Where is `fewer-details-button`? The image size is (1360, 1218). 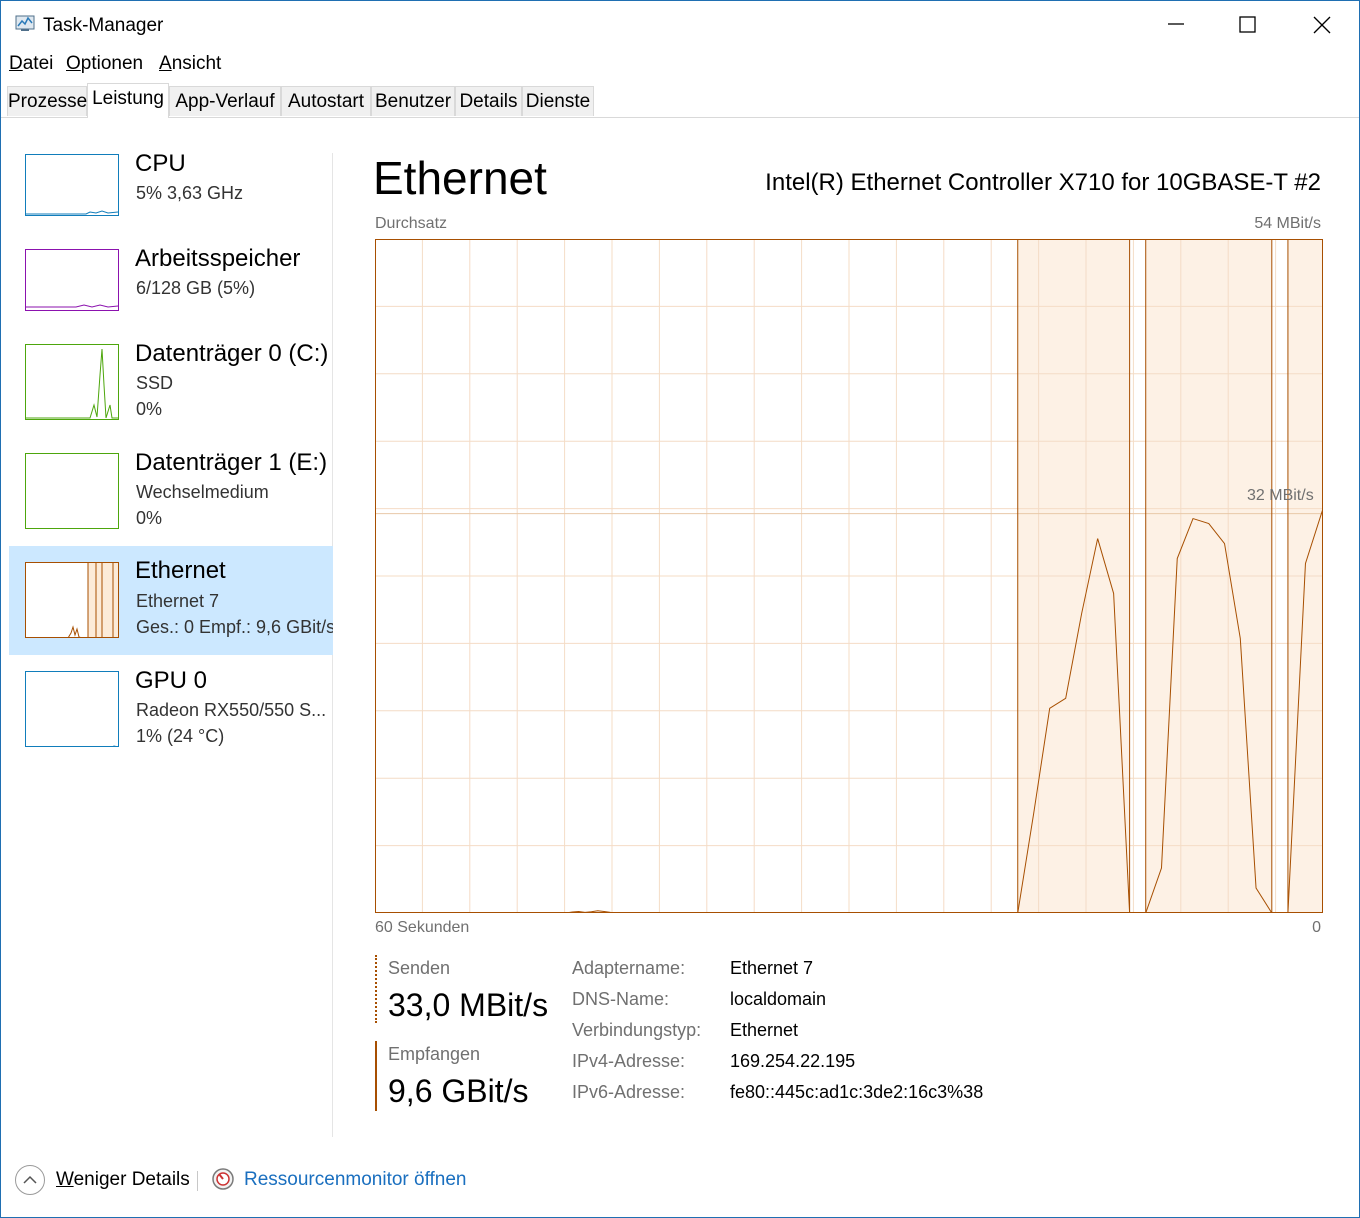 fewer-details-button is located at coordinates (30, 1180).